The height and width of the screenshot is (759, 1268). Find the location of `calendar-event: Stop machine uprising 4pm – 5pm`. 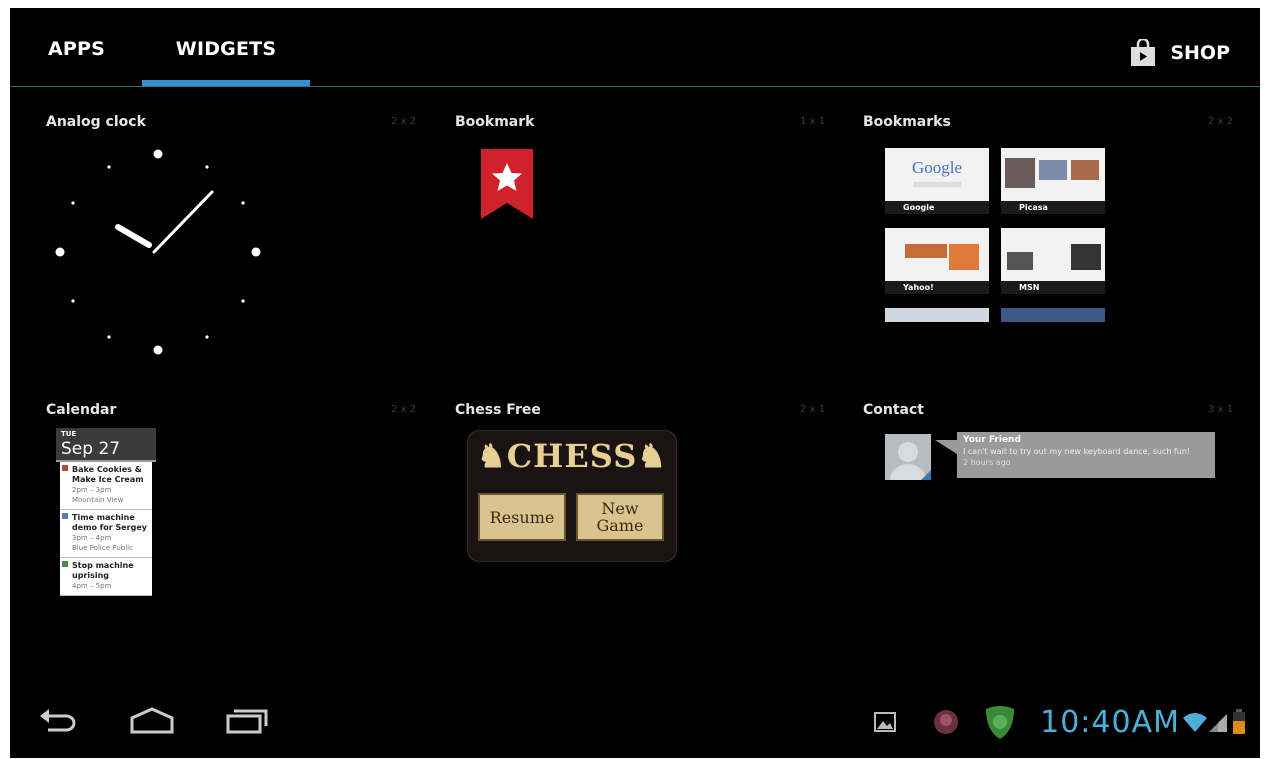

calendar-event: Stop machine uprising 4pm – 5pm is located at coordinates (106, 577).